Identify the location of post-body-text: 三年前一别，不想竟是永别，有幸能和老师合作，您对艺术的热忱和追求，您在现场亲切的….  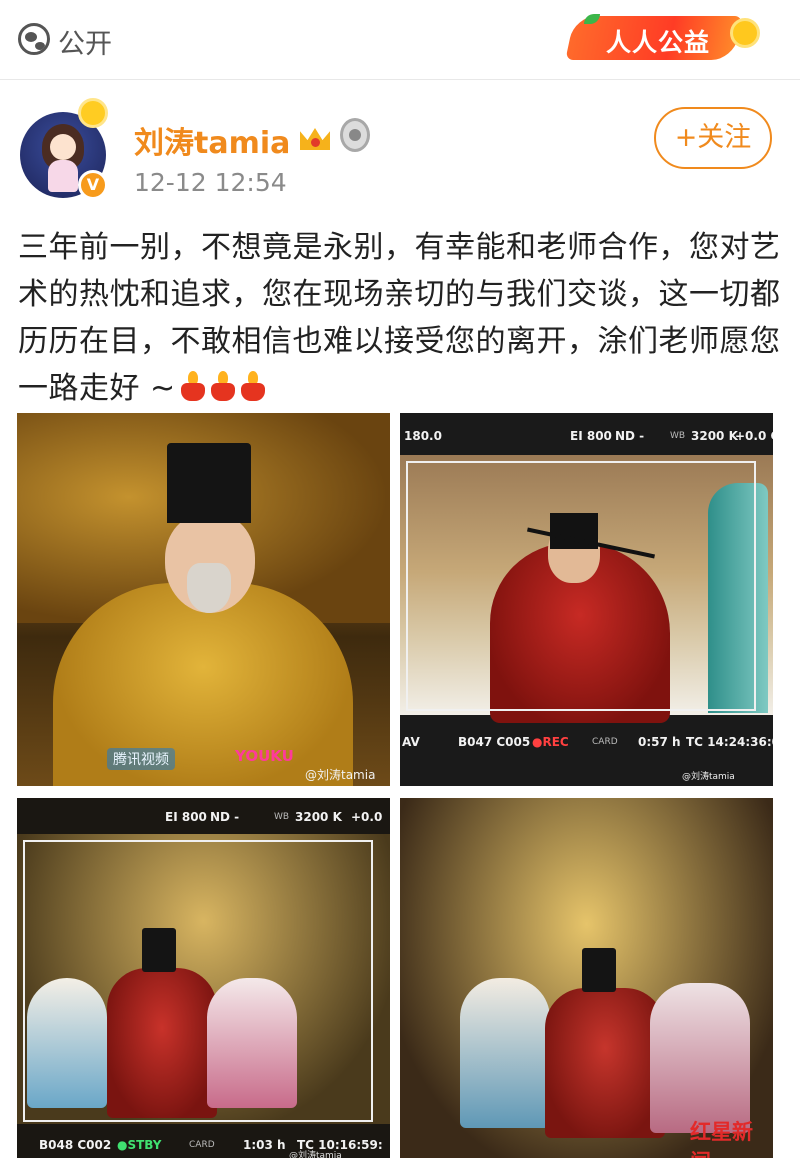
(399, 318).